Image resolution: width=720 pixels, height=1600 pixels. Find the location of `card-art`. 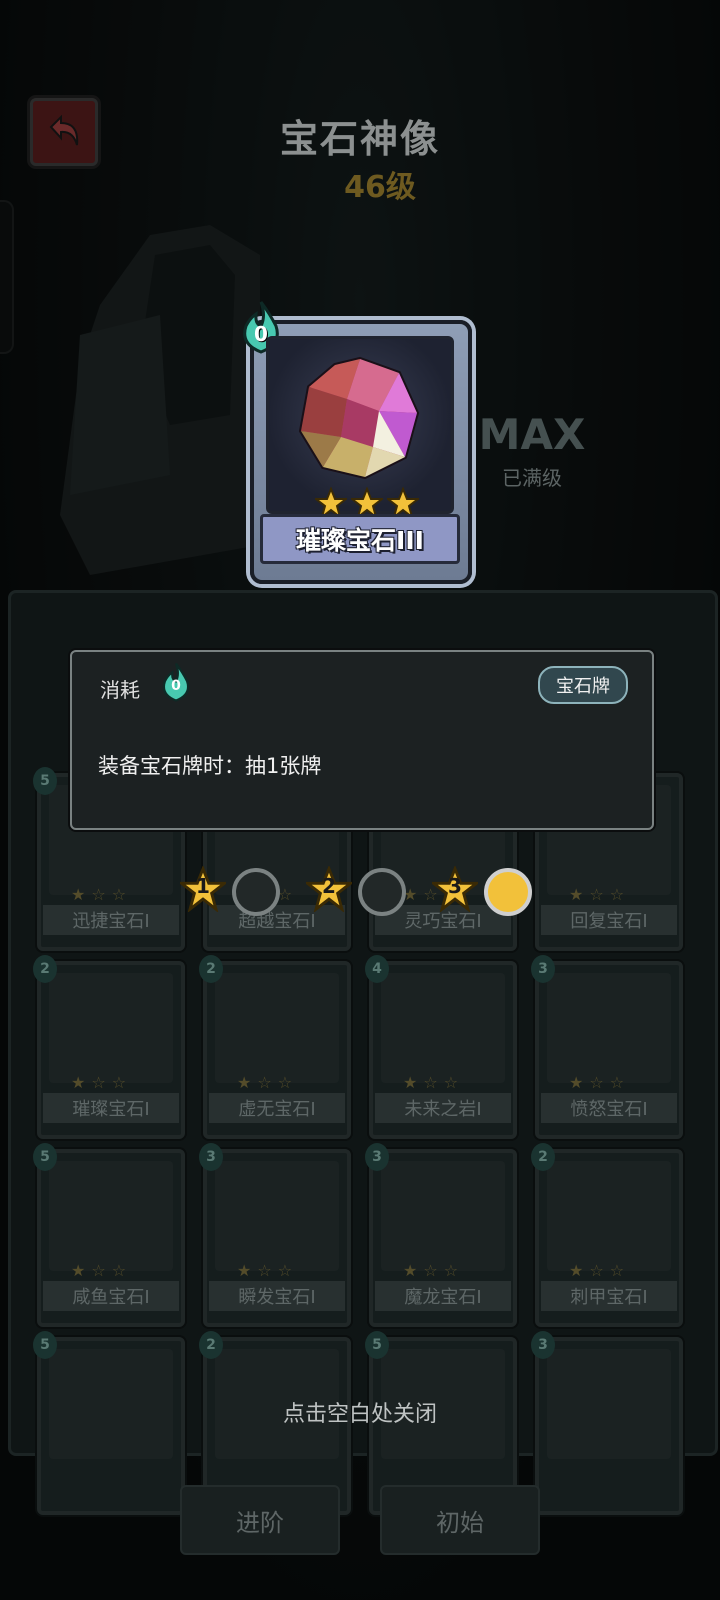

card-art is located at coordinates (360, 428).